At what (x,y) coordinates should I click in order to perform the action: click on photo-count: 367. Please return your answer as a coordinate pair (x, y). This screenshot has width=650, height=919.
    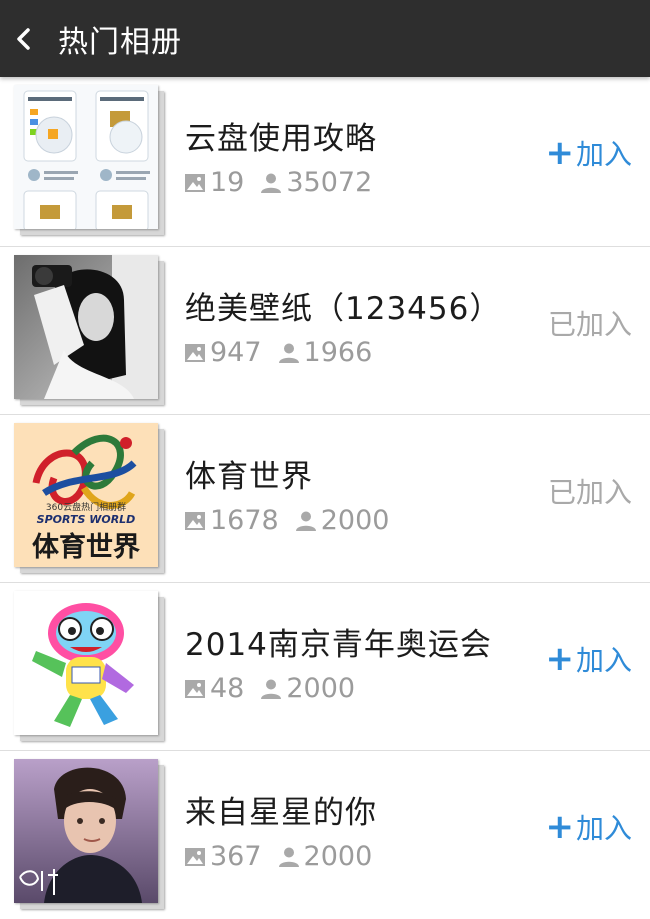
    Looking at the image, I should click on (236, 856).